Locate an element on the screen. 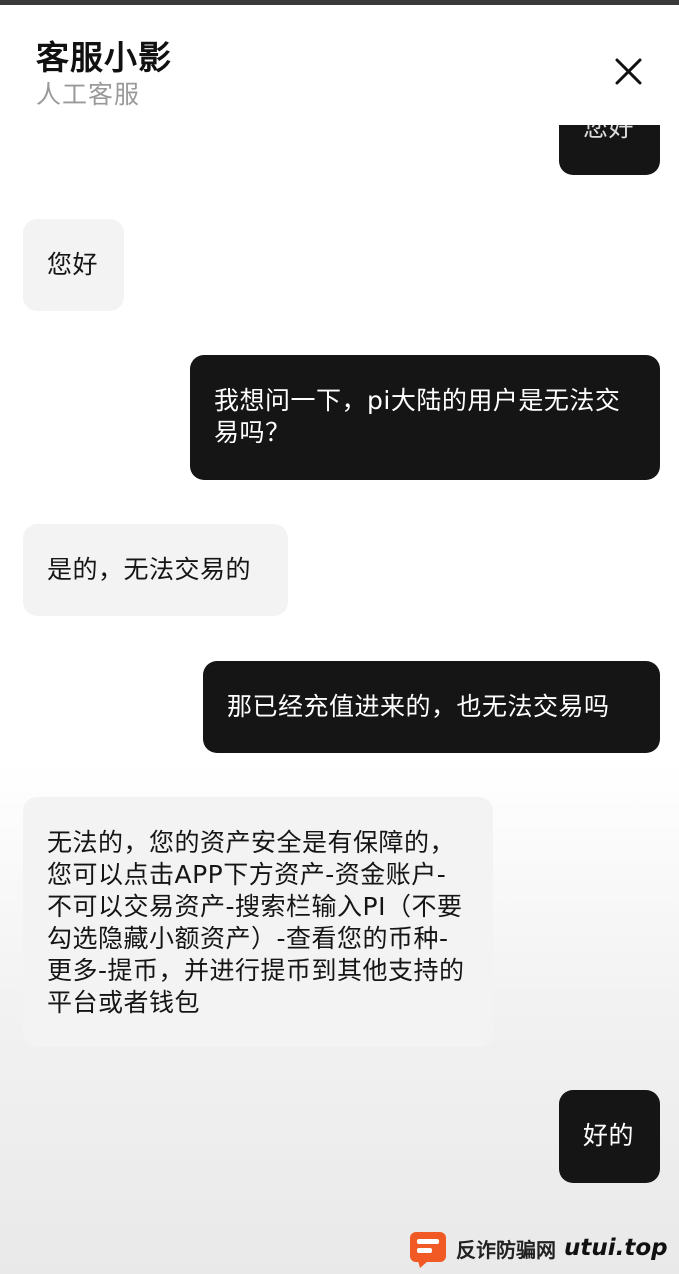 The height and width of the screenshot is (1274, 679). user-message-bubble: 那已经充值进来的，也无法交易吗 is located at coordinates (431, 707).